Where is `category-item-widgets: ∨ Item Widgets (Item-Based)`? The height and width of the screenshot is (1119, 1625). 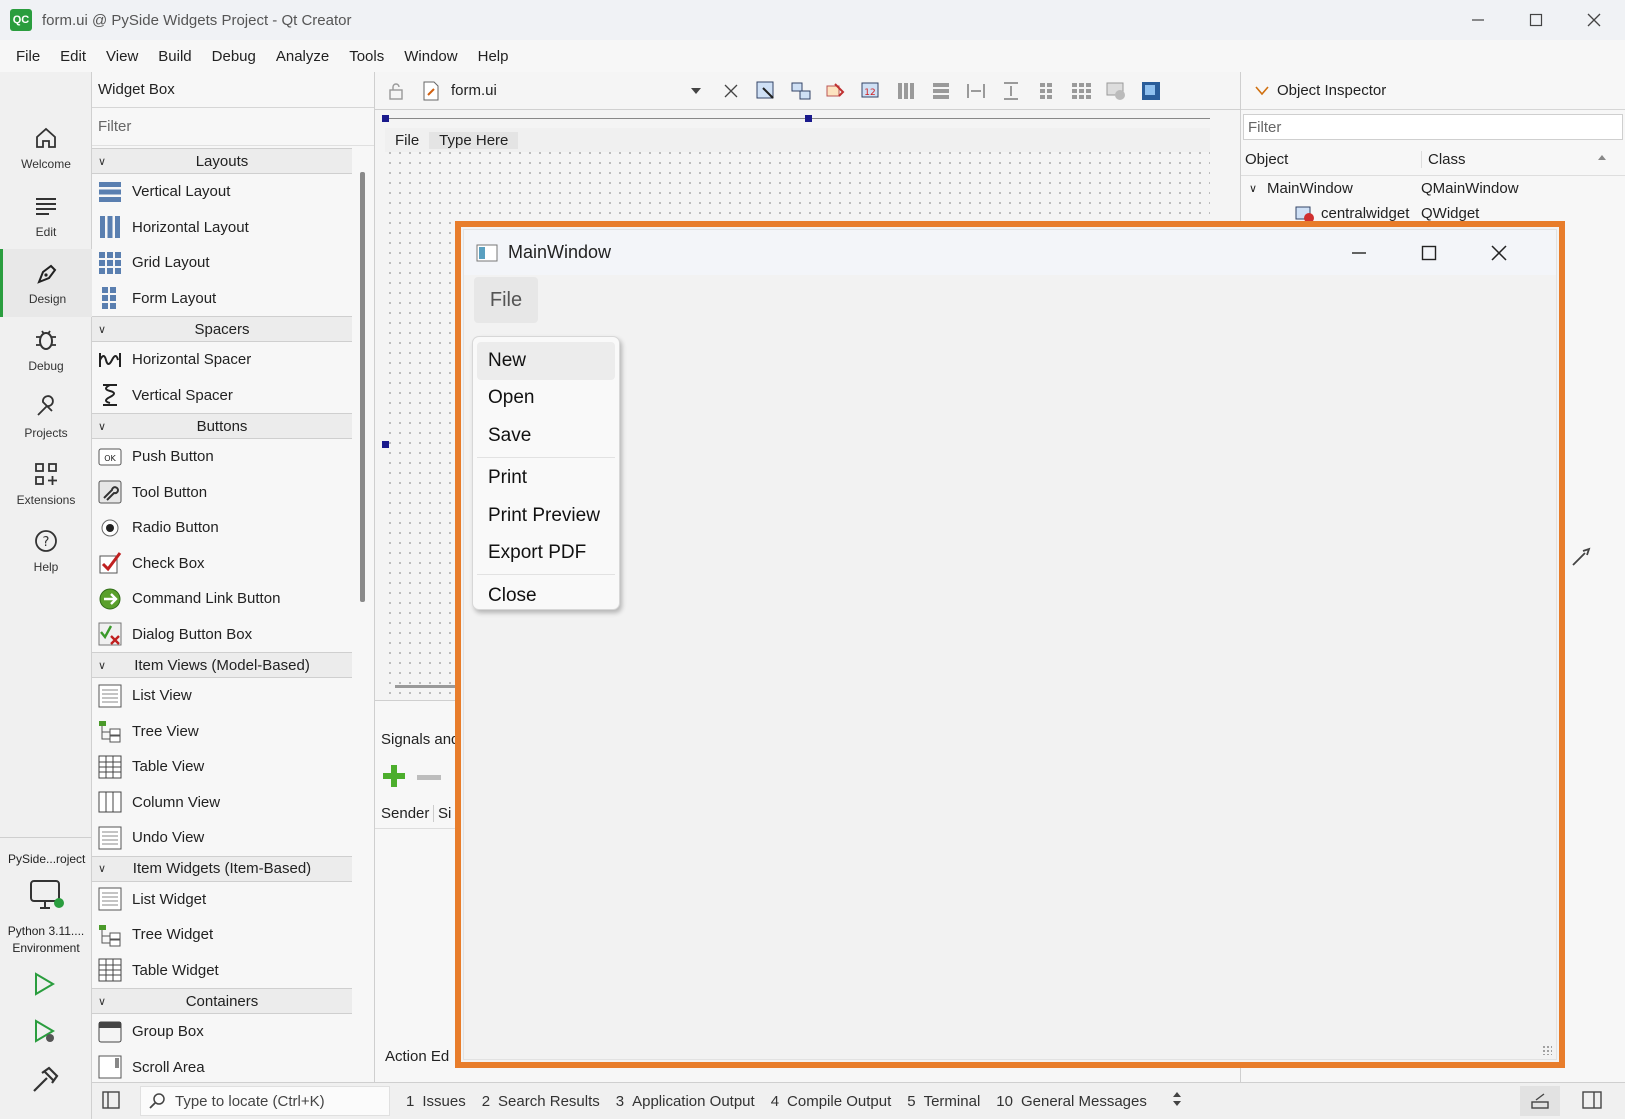 category-item-widgets: ∨ Item Widgets (Item-Based) is located at coordinates (222, 868).